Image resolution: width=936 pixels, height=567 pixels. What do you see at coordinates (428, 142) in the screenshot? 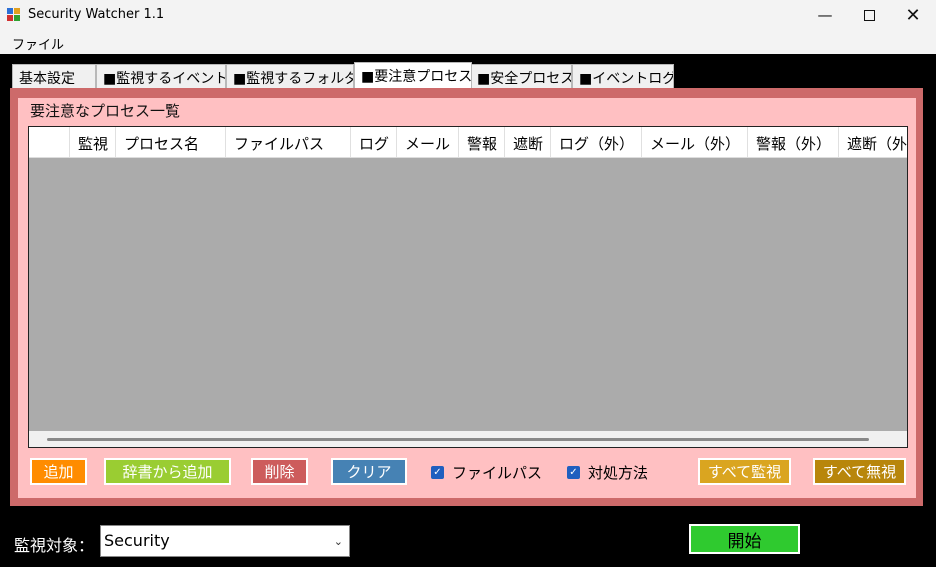
I see `col-mail: メール` at bounding box center [428, 142].